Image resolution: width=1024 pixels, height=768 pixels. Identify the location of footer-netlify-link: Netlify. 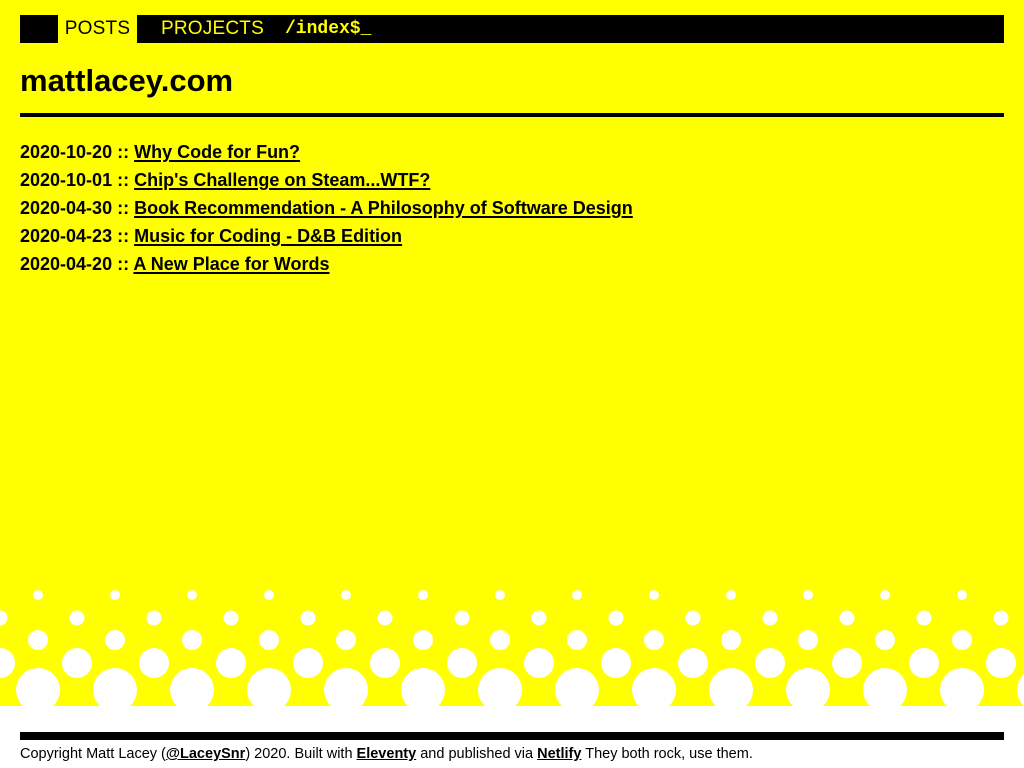
(559, 754).